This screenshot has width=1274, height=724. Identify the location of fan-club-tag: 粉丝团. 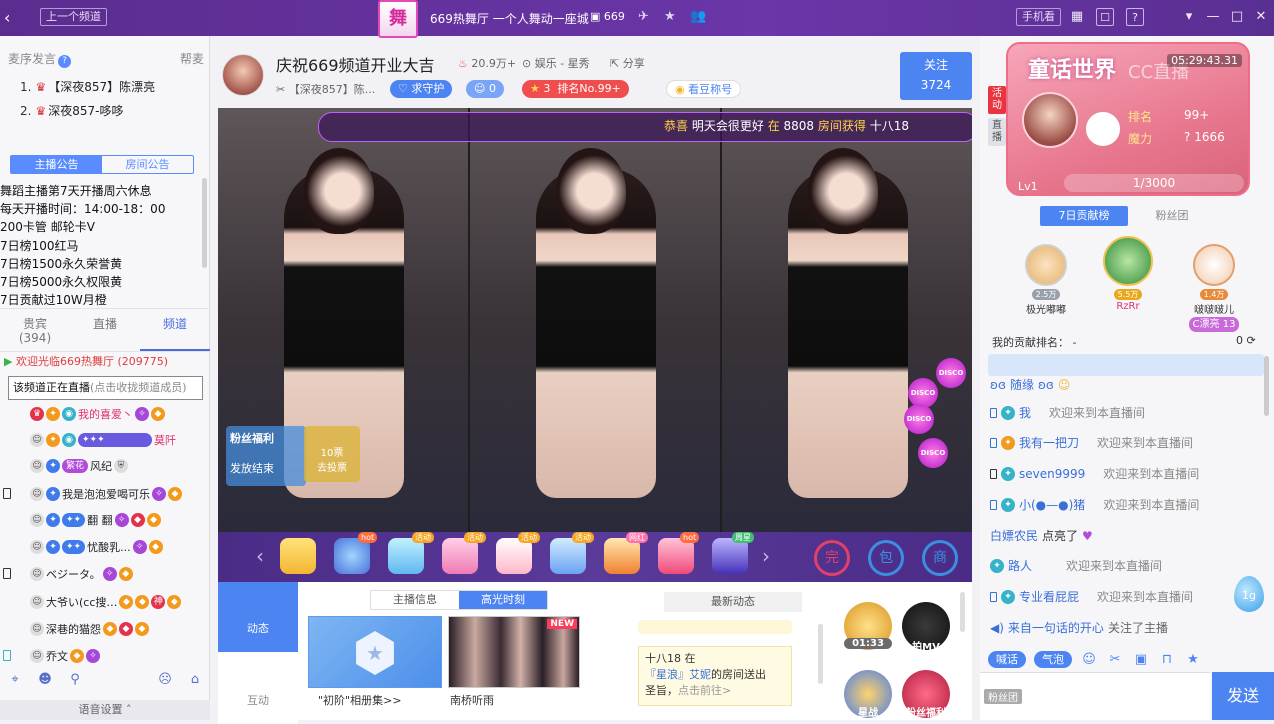
(1003, 696).